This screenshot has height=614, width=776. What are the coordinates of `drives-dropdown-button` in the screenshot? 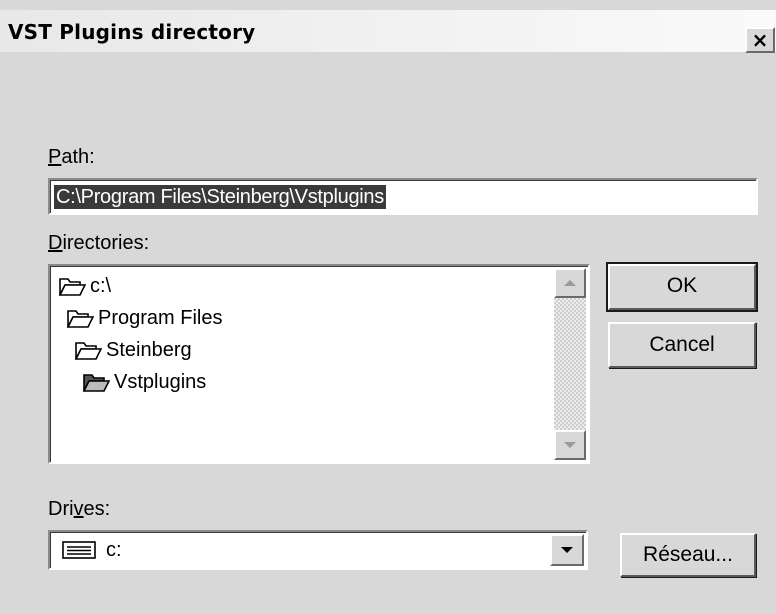 It's located at (567, 550).